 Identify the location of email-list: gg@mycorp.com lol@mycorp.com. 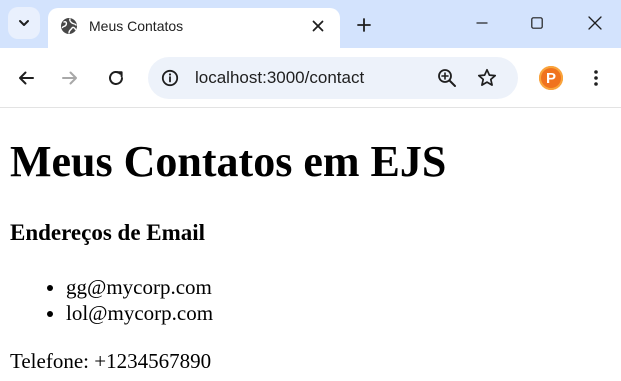
(106, 300).